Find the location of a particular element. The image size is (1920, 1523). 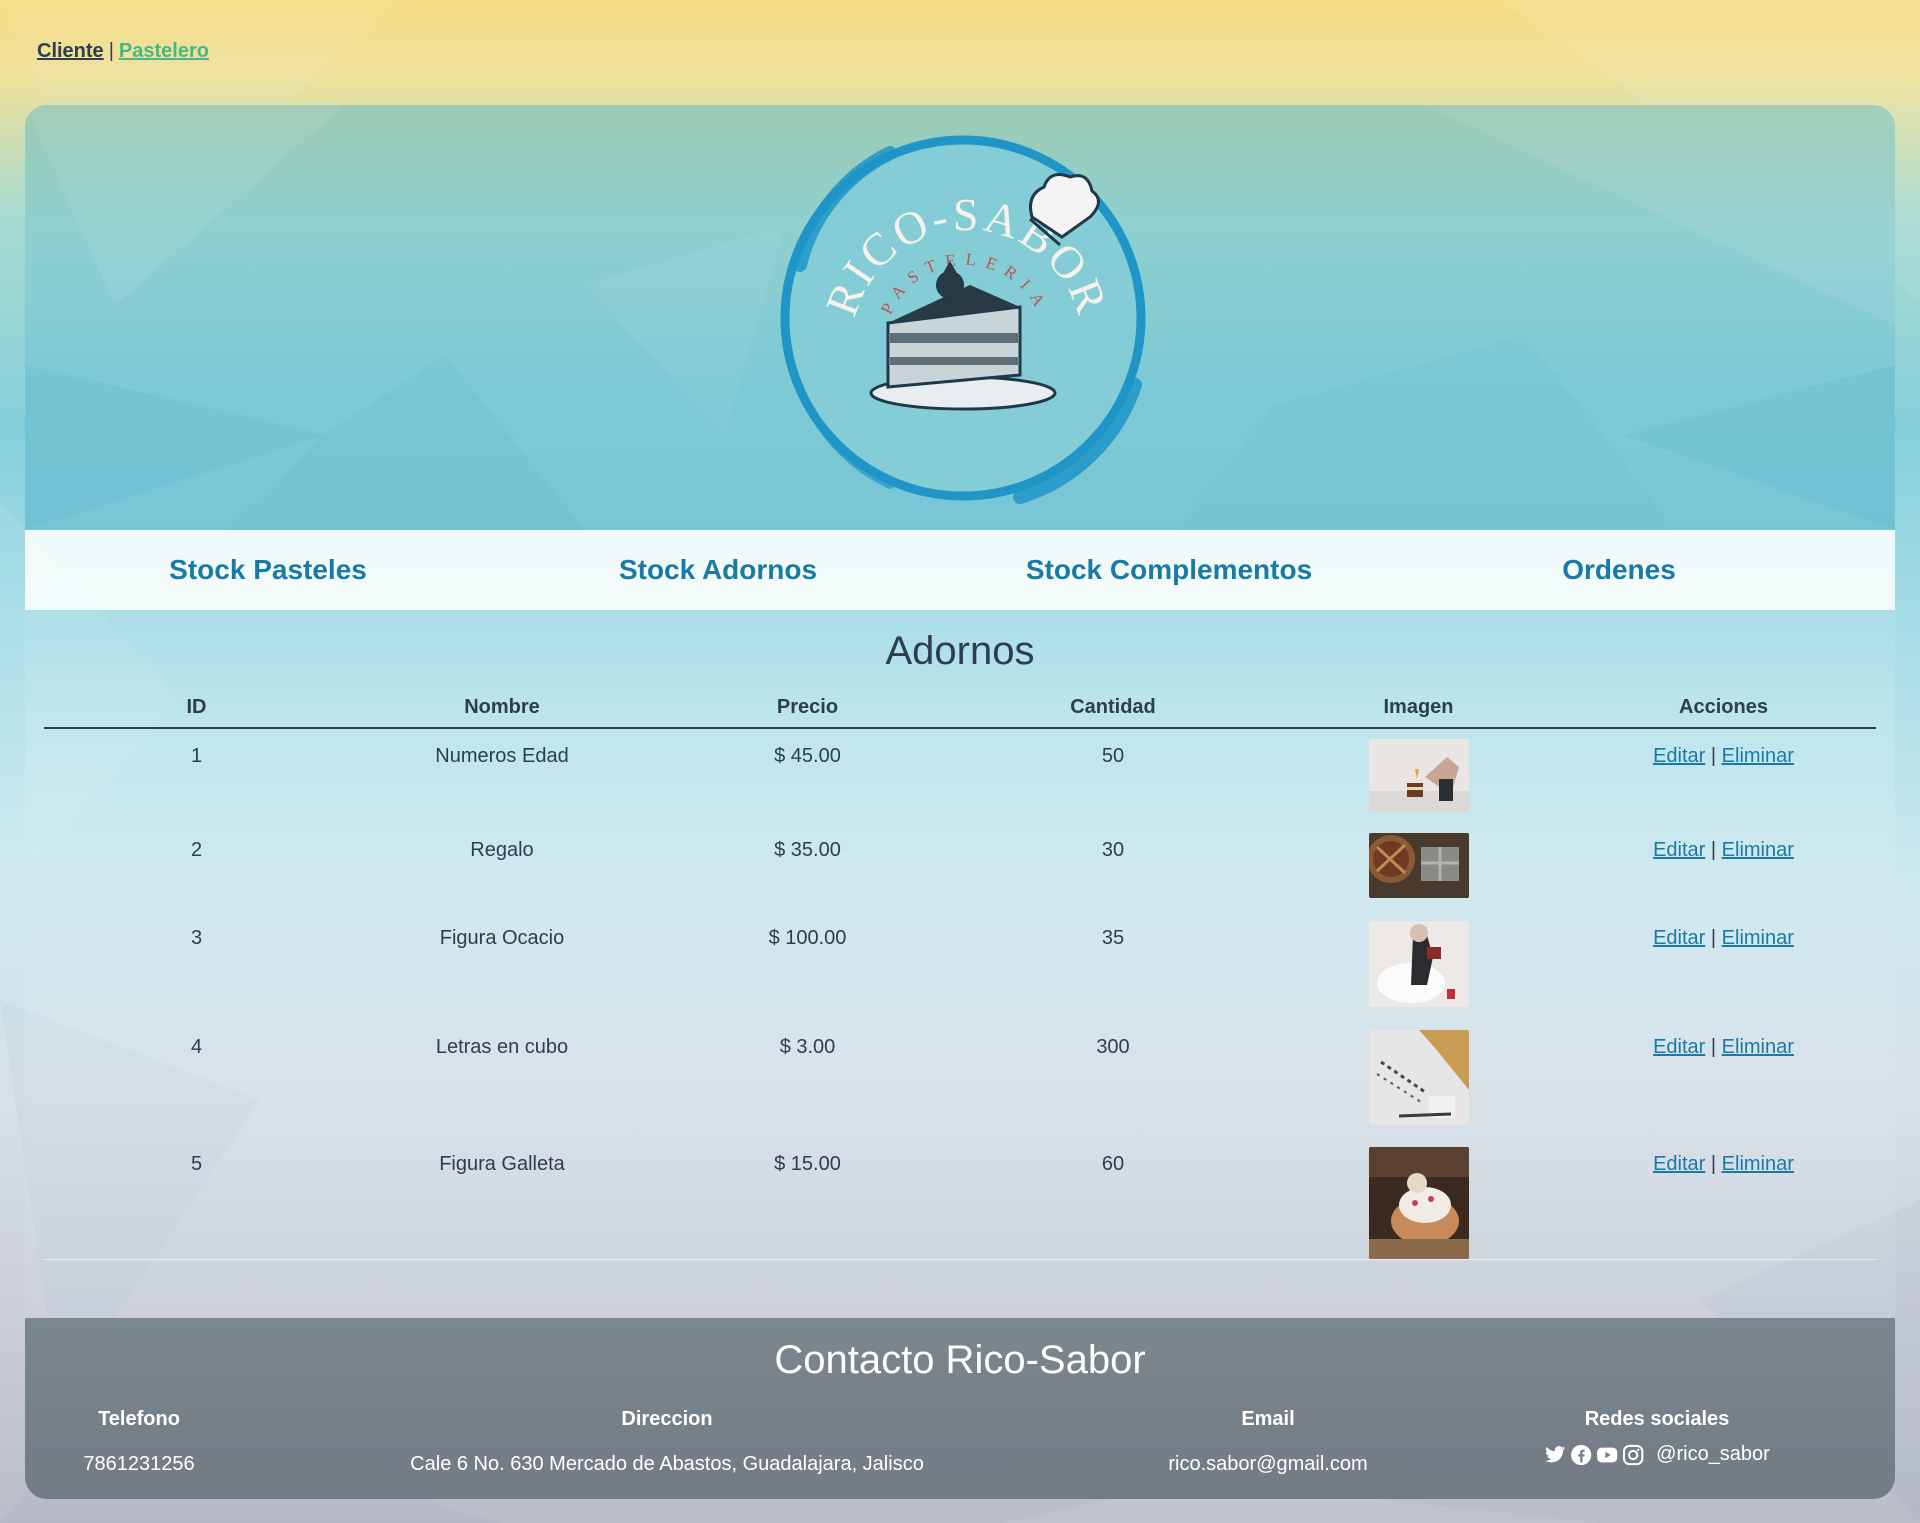

cell-precio: $ 15.00 is located at coordinates (807, 1164).